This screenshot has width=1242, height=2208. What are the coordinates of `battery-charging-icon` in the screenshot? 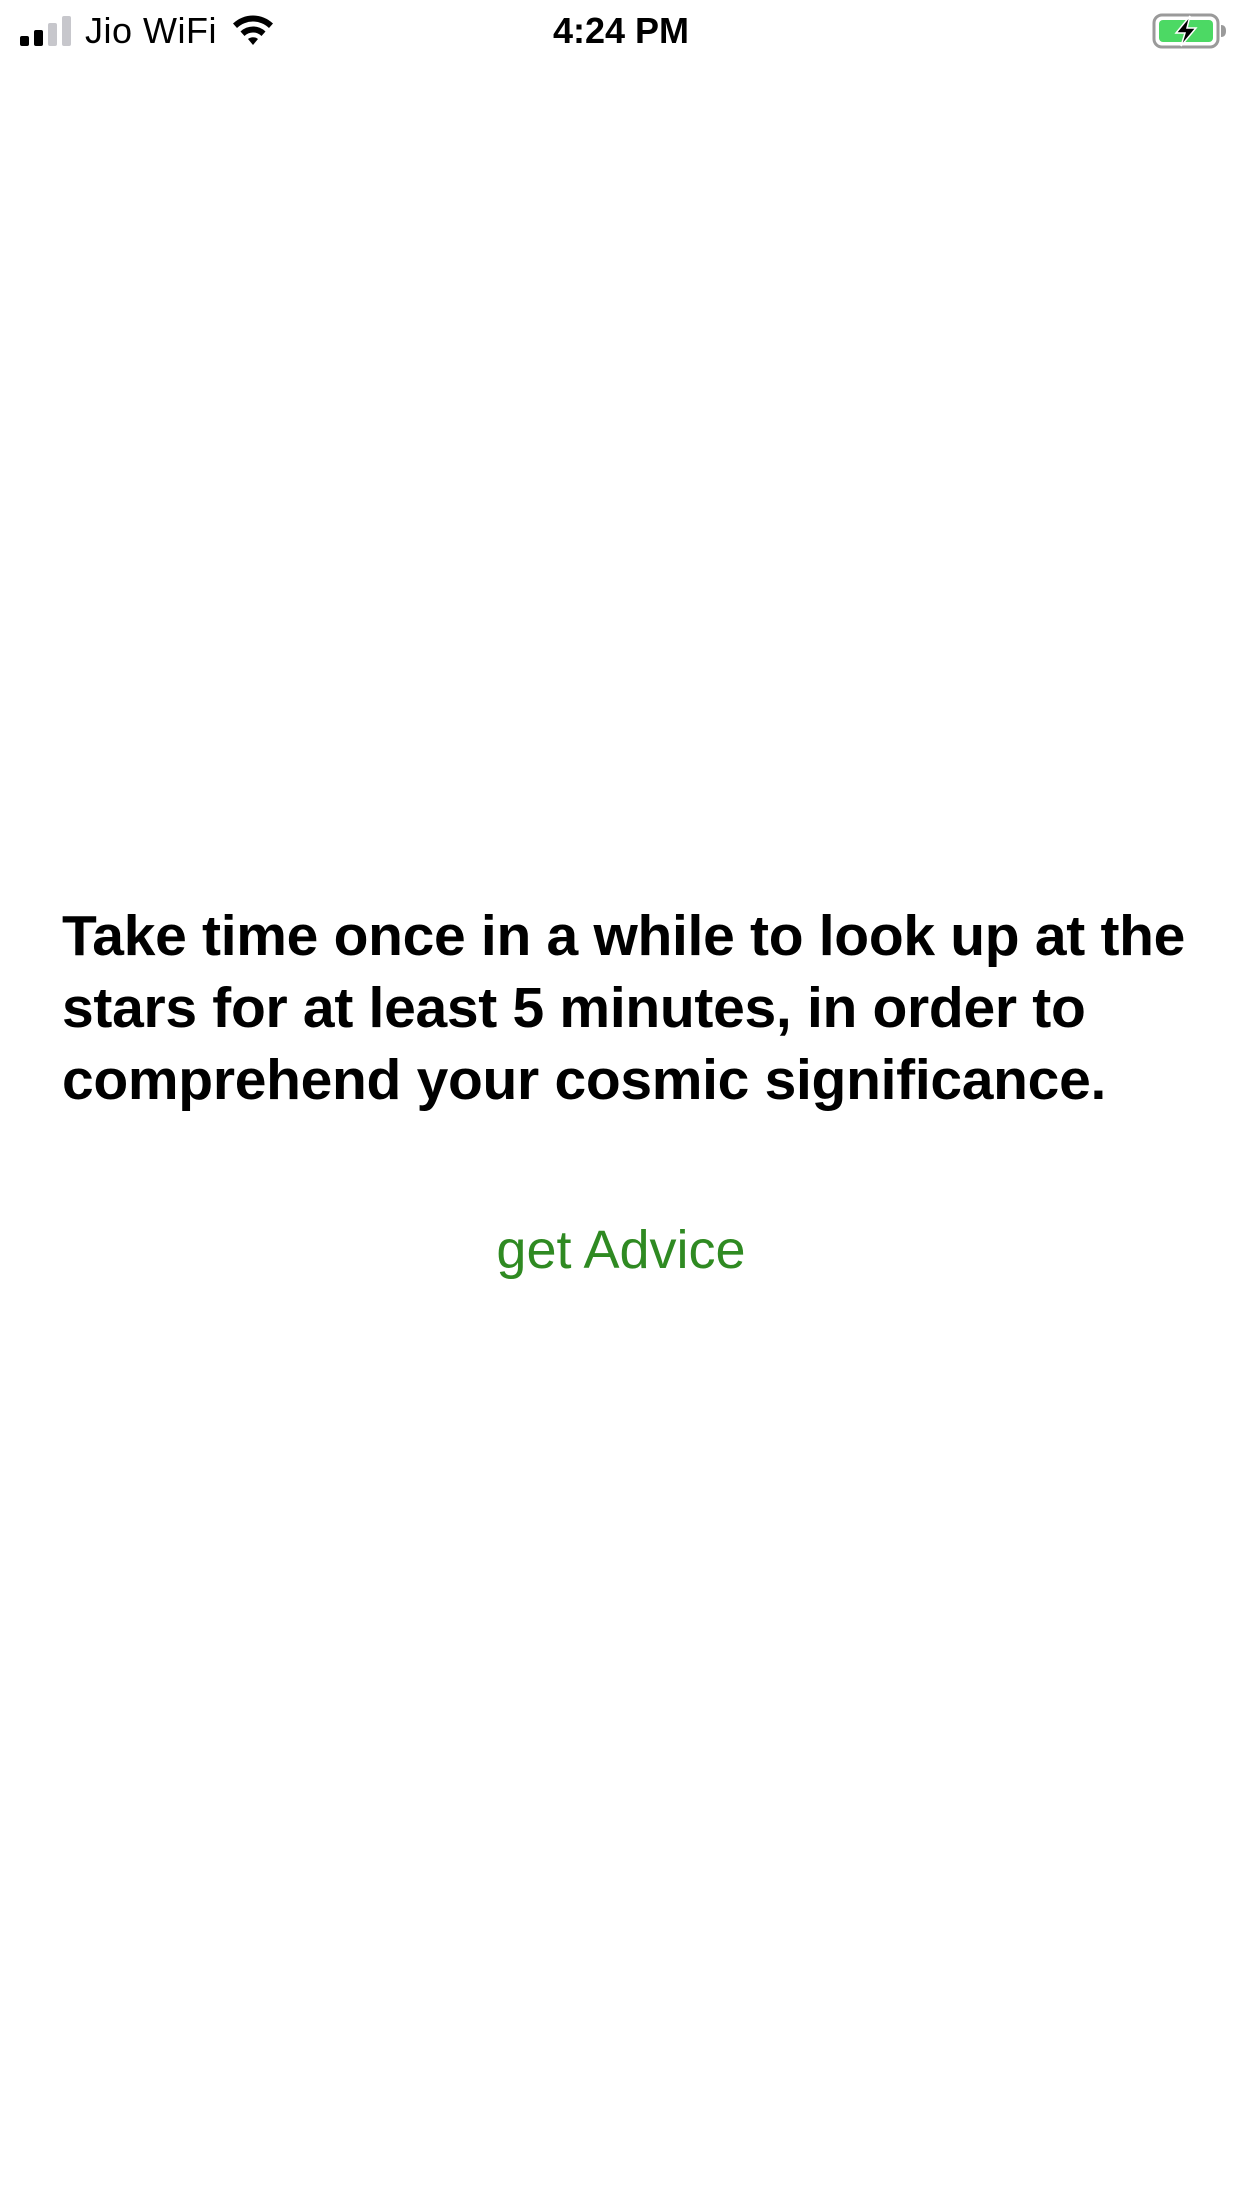 It's located at (1189, 31).